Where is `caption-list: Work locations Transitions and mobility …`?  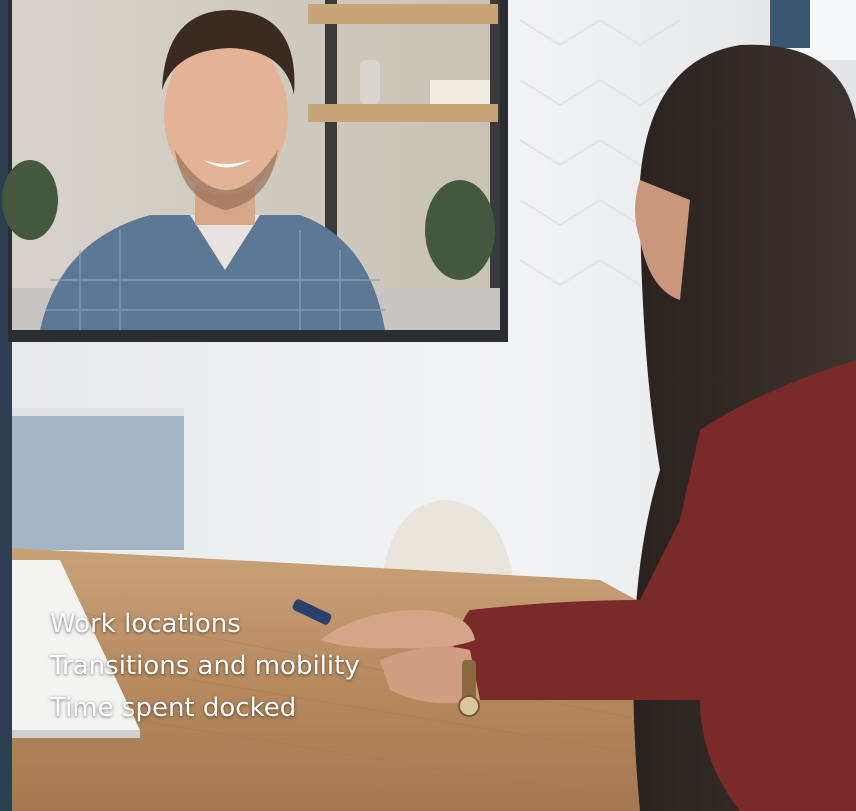 caption-list: Work locations Transitions and mobility … is located at coordinates (260, 666).